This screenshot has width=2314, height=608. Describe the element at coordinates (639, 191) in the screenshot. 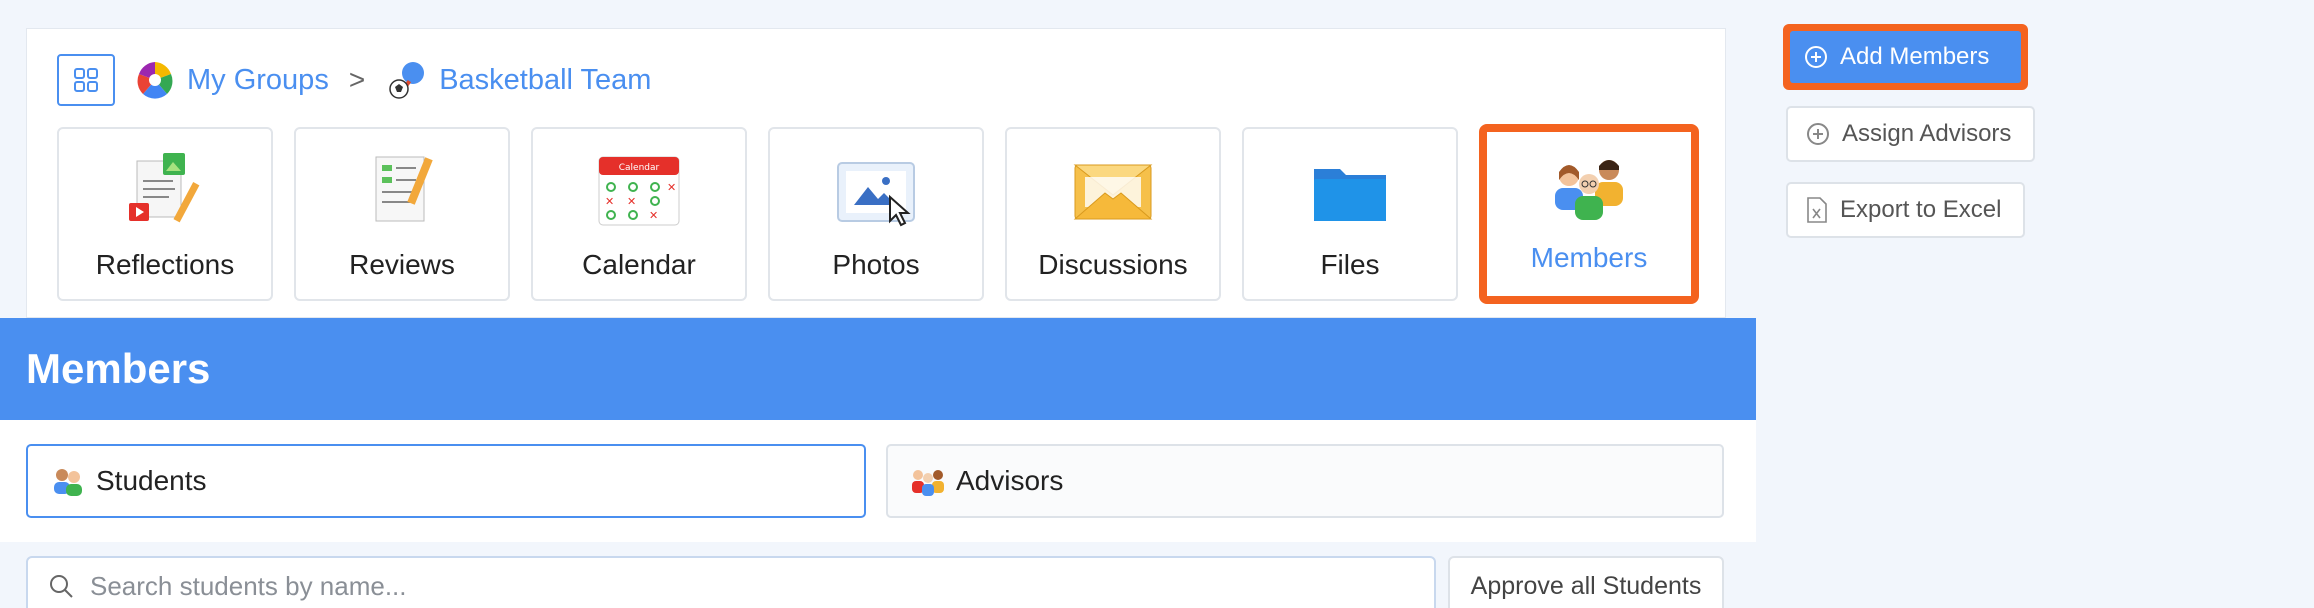

I see `calendar-icon: Calendar ✕ ✕ ✕ ✕` at that location.